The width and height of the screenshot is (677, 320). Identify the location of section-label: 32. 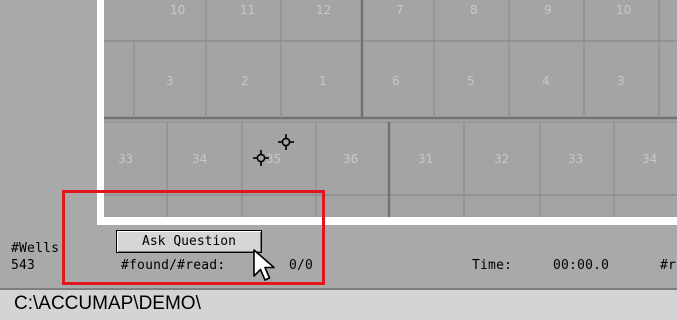
(501, 159).